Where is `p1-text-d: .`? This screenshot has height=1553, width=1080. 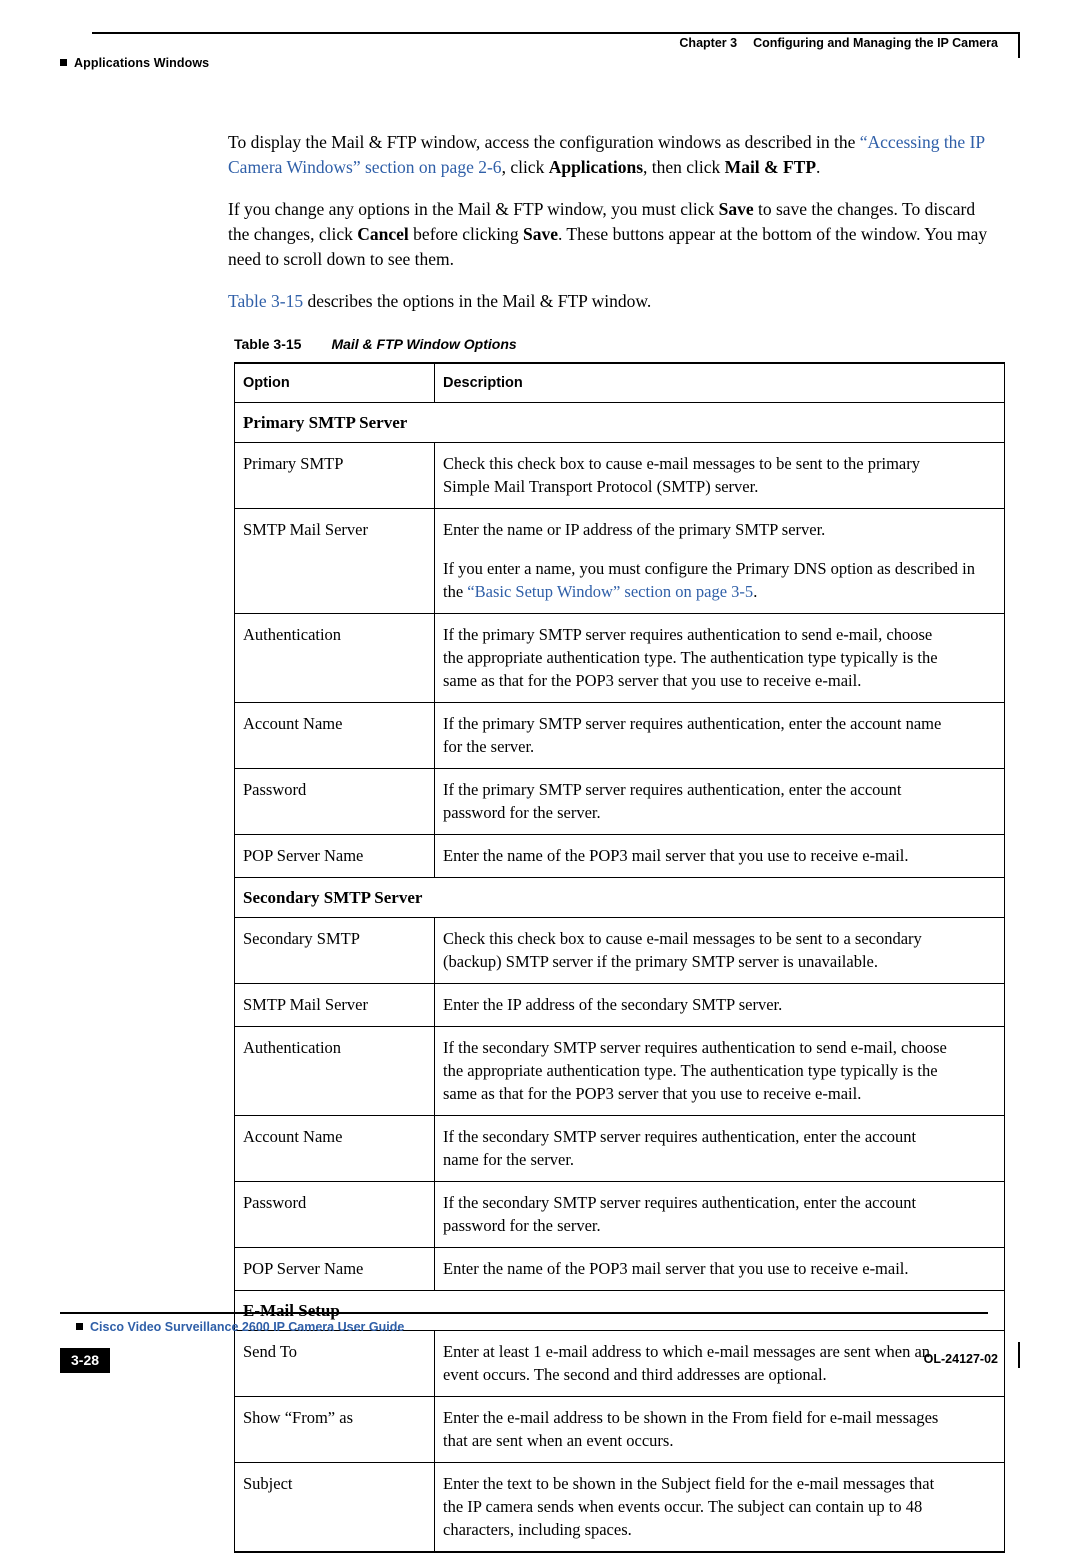
p1-text-d: . is located at coordinates (818, 167).